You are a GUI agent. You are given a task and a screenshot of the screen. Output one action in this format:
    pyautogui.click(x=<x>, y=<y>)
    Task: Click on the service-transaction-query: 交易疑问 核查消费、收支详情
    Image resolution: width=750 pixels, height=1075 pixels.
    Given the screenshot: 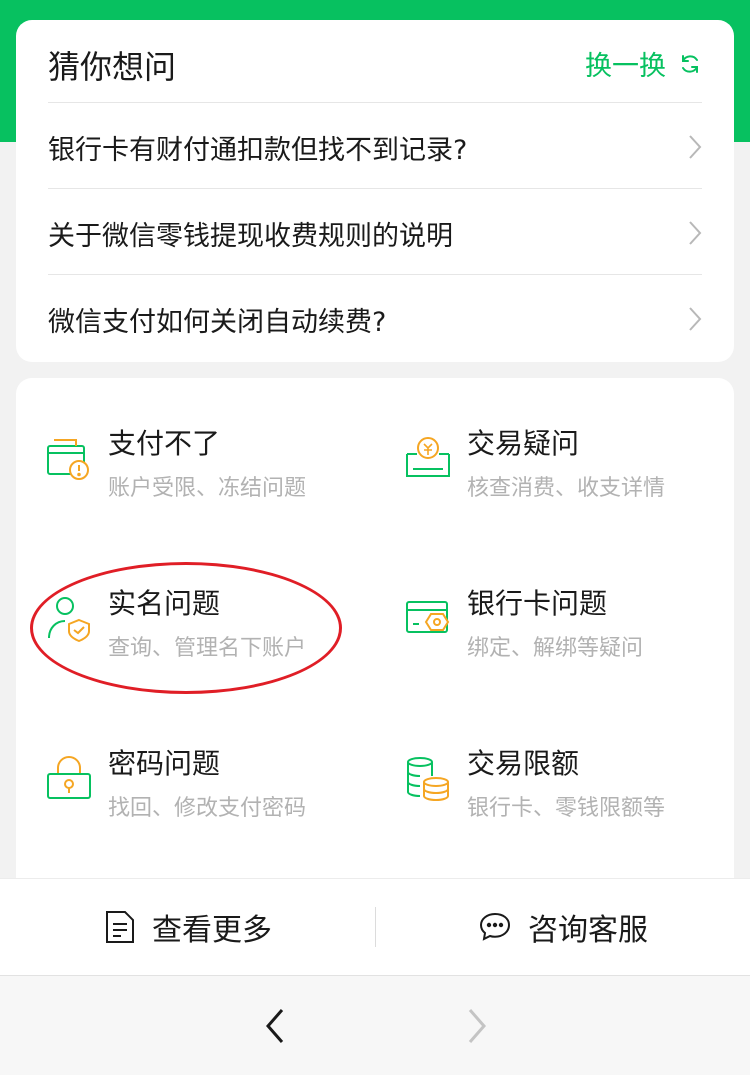 What is the action you would take?
    pyautogui.click(x=545, y=439)
    